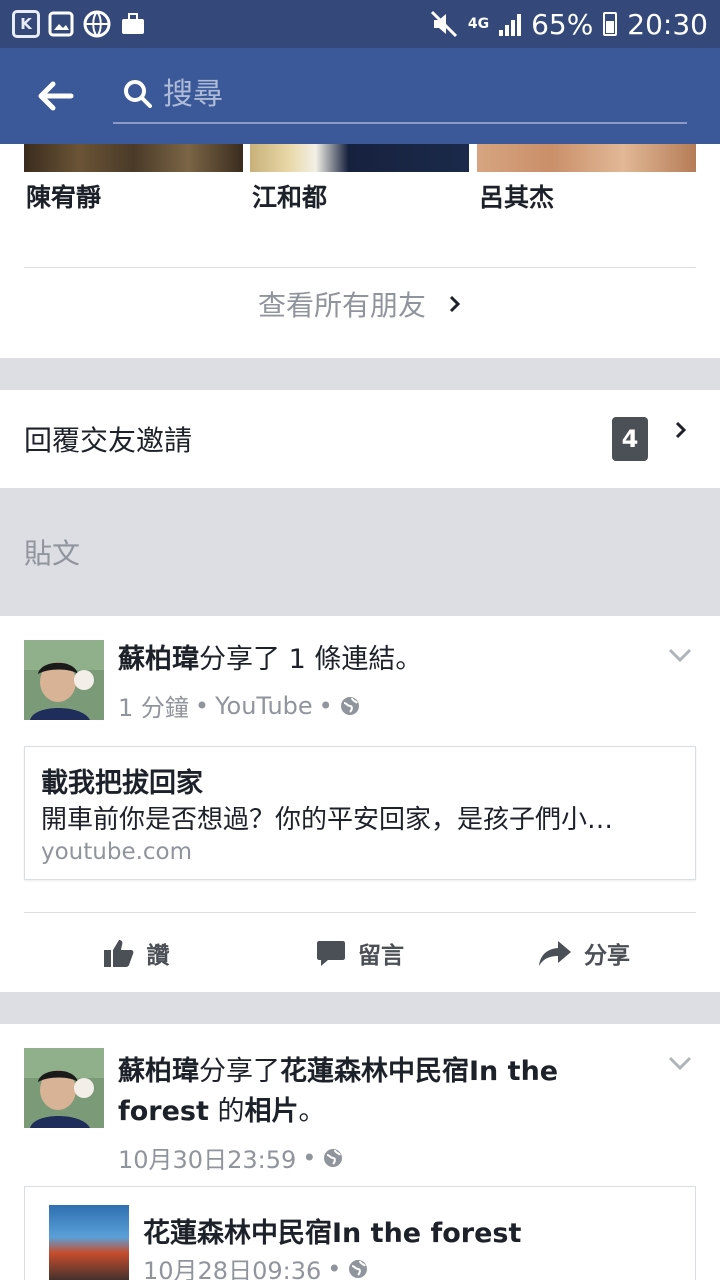 This screenshot has width=720, height=1280. I want to click on posts-label: 貼文, so click(52, 553).